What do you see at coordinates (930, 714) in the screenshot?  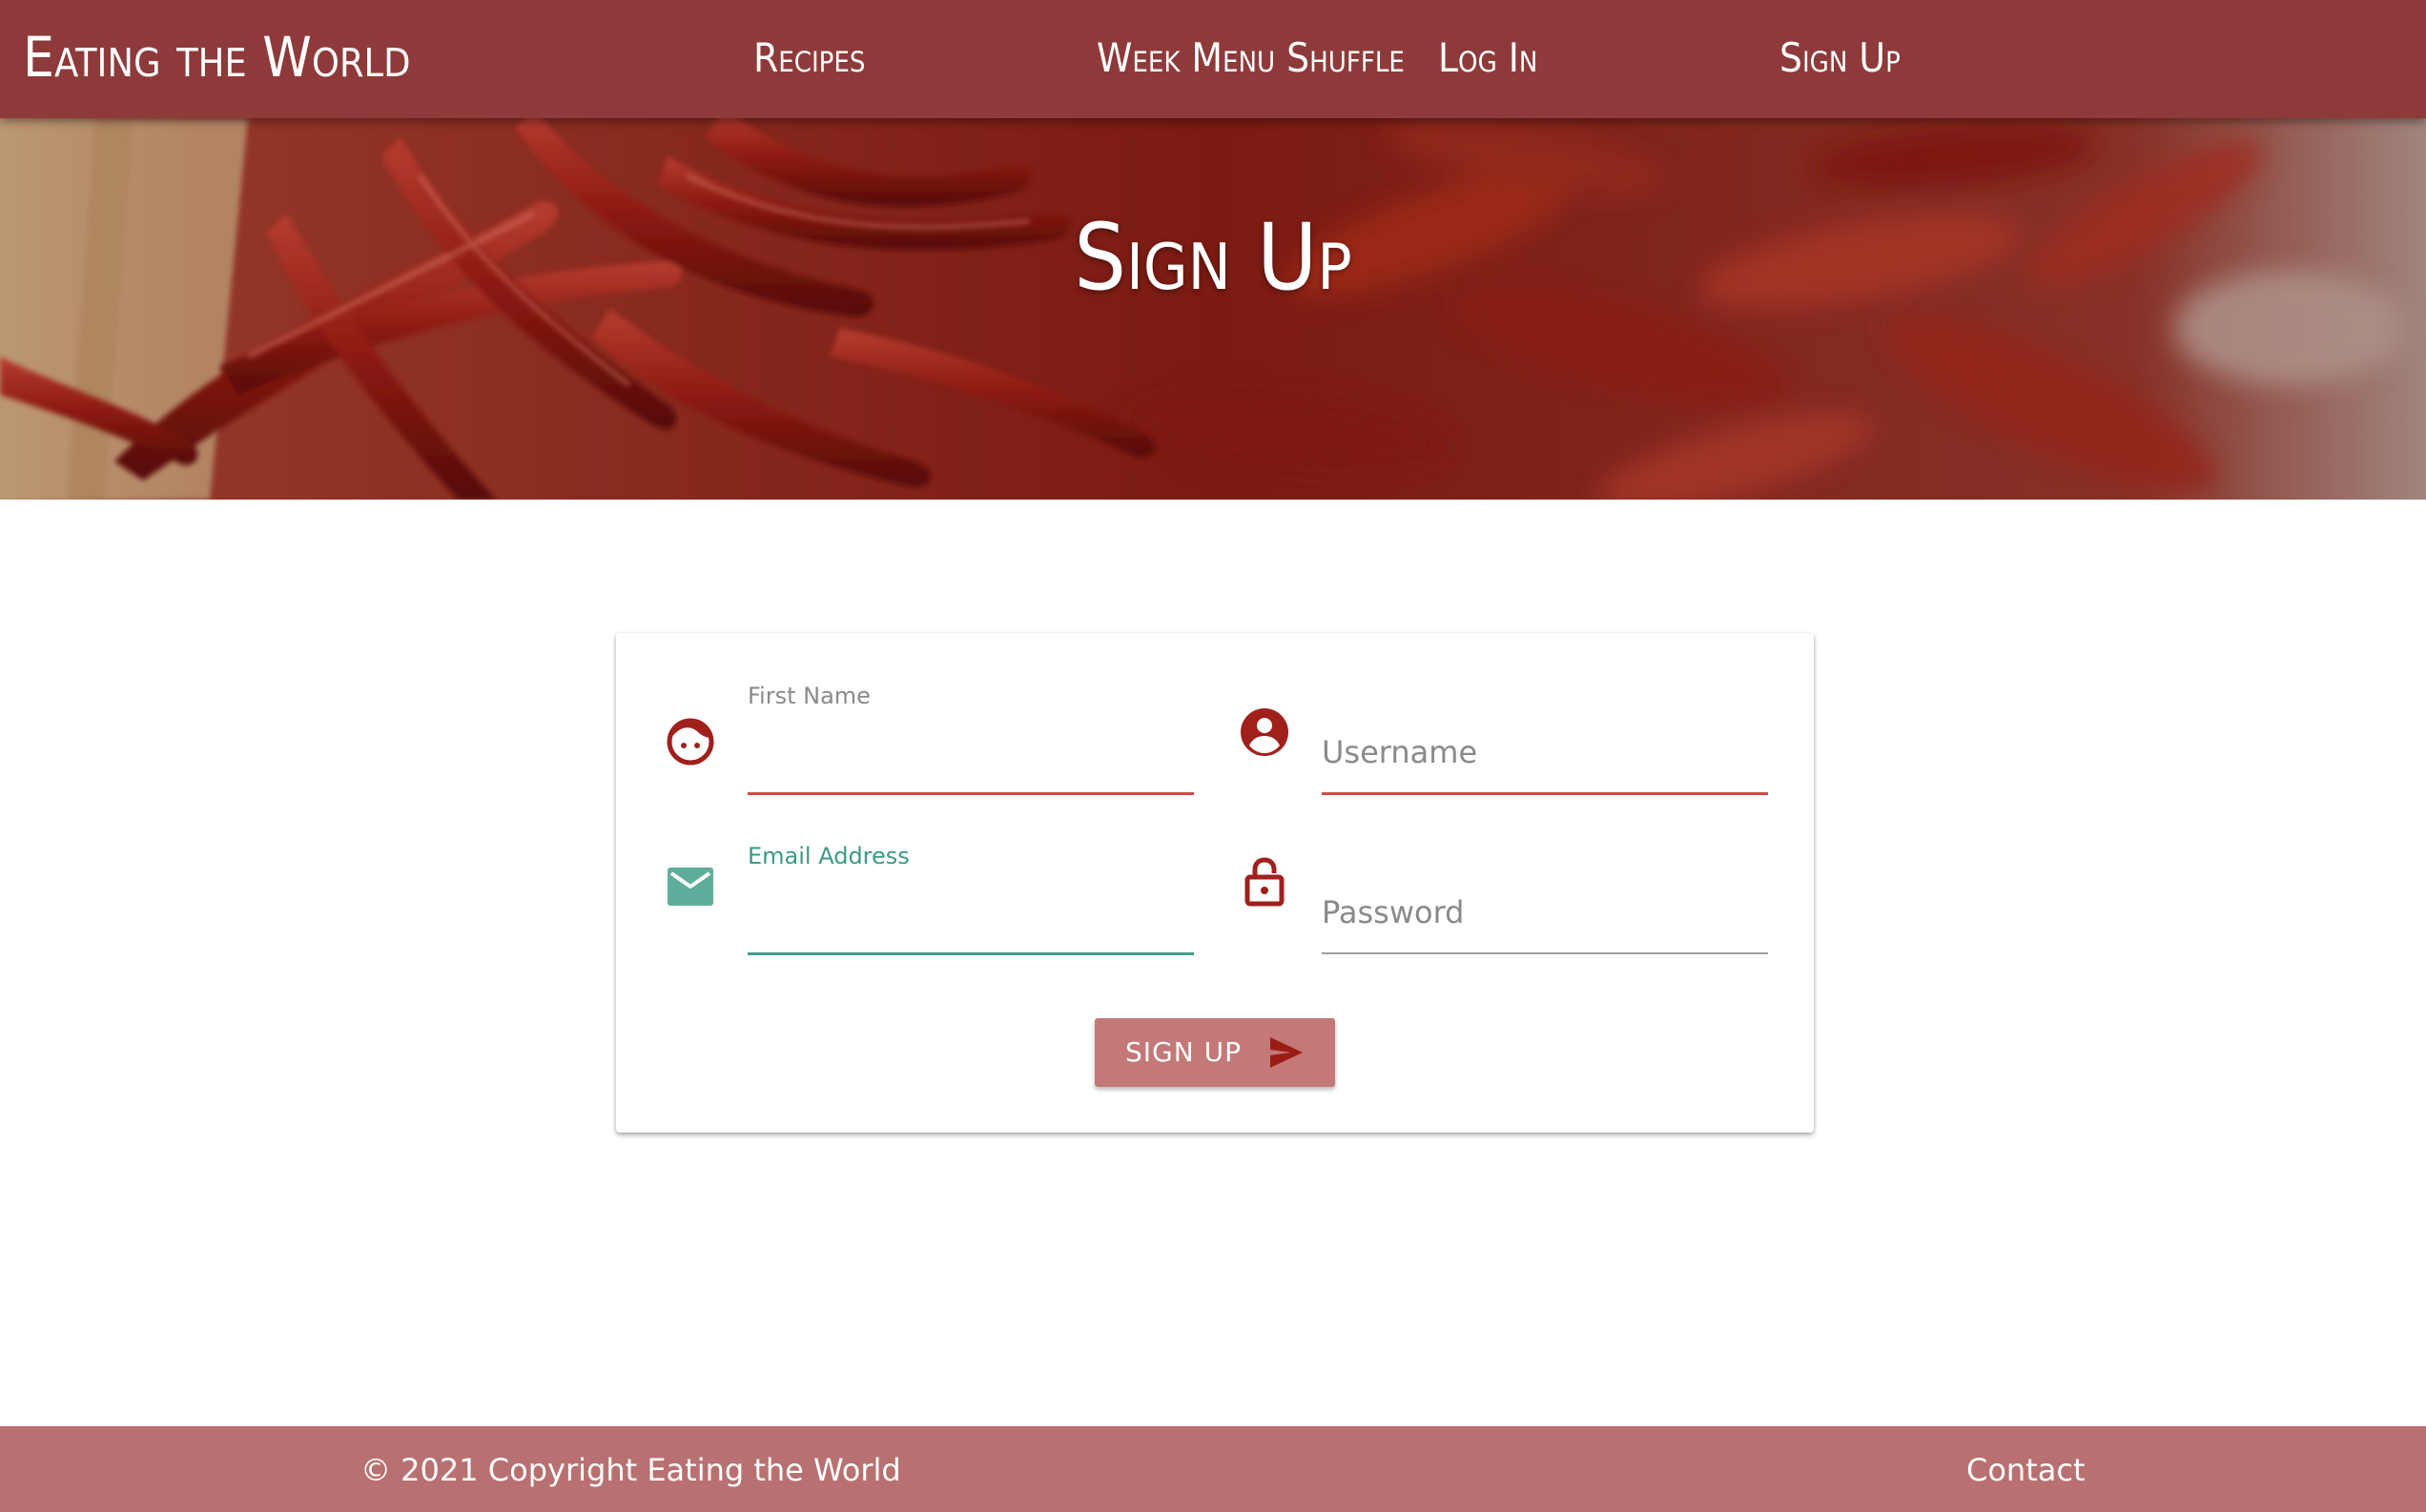 I see `first-name-field: First Name` at bounding box center [930, 714].